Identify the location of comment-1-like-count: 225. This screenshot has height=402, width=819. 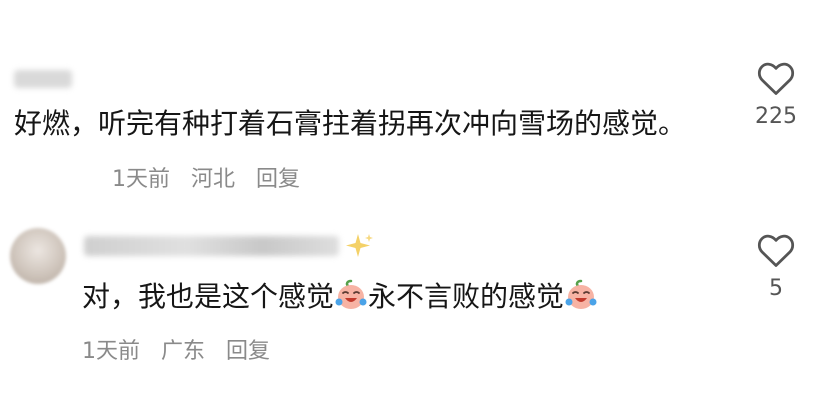
(776, 116).